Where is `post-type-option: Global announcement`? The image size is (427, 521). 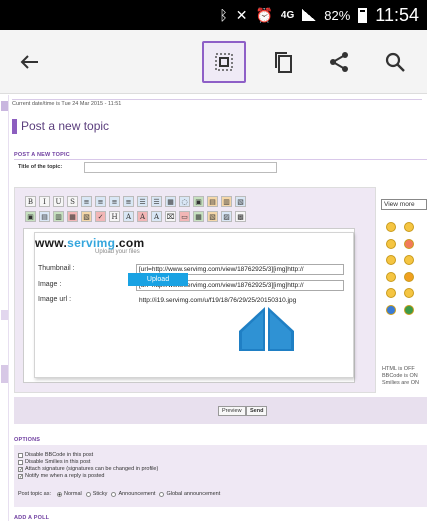
post-type-option: Global announcement is located at coordinates (193, 494).